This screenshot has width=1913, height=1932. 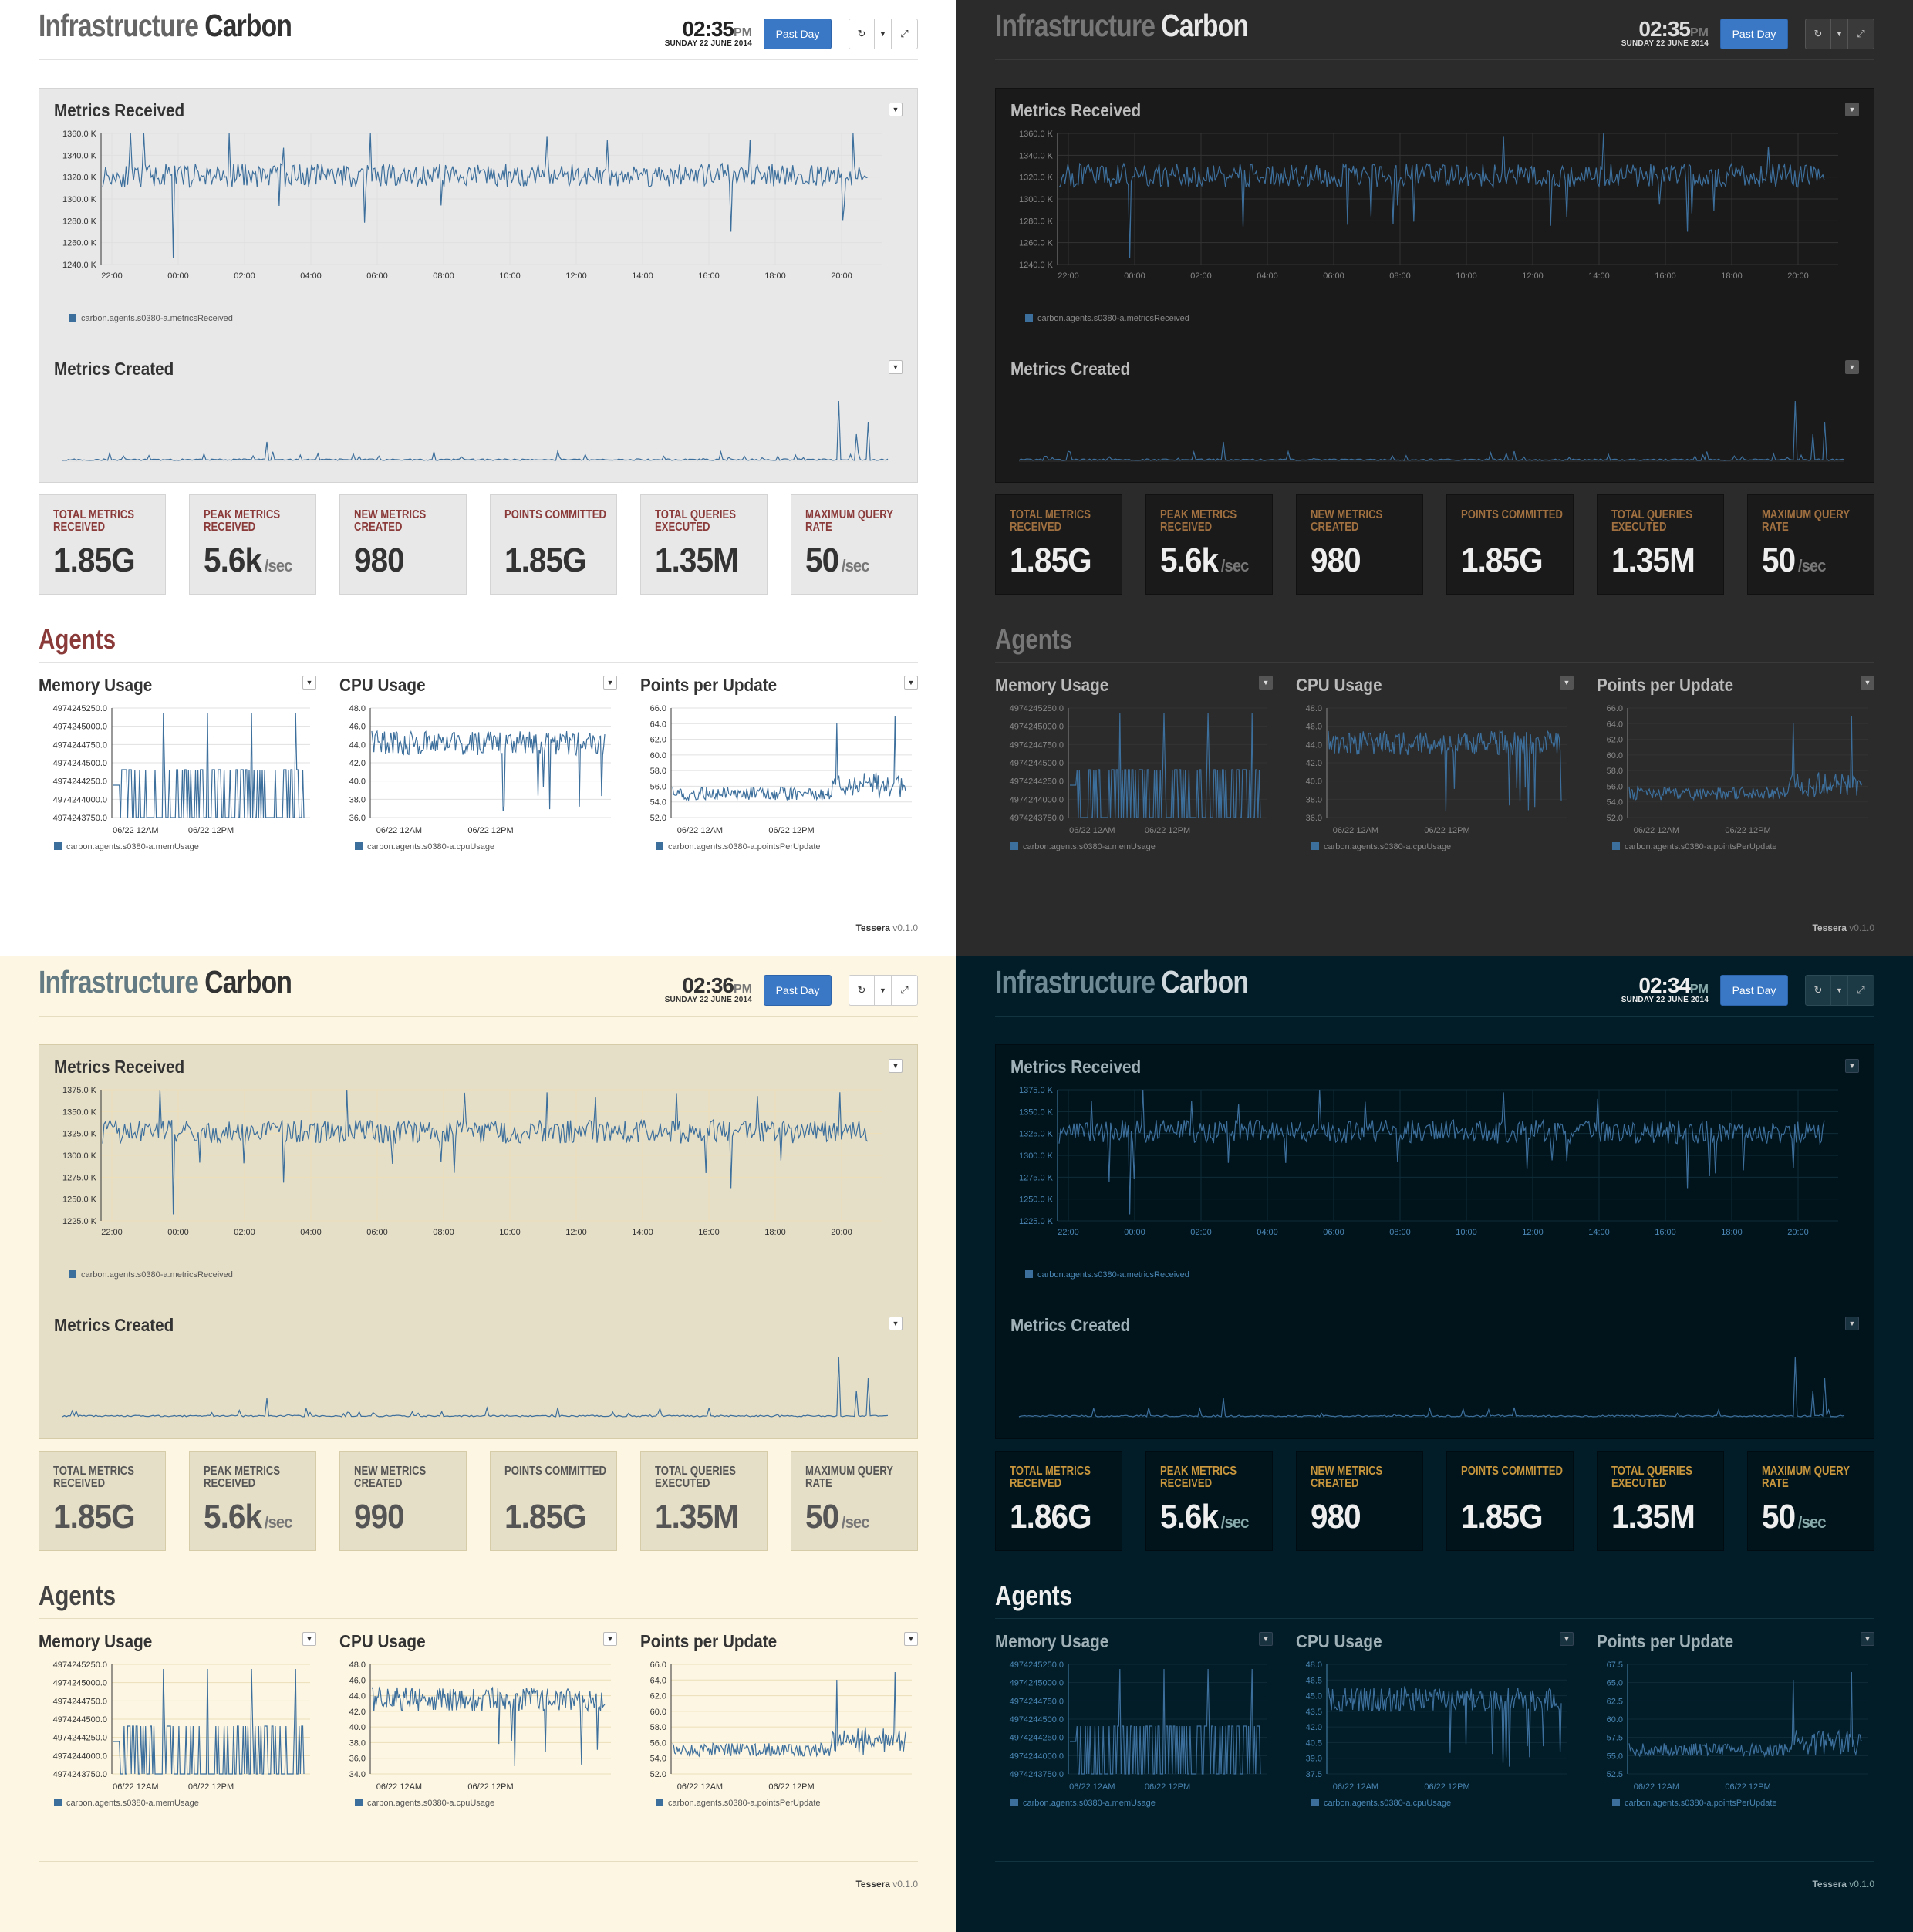 What do you see at coordinates (658, 786) in the screenshot?
I see `y-tick-label: 56.0` at bounding box center [658, 786].